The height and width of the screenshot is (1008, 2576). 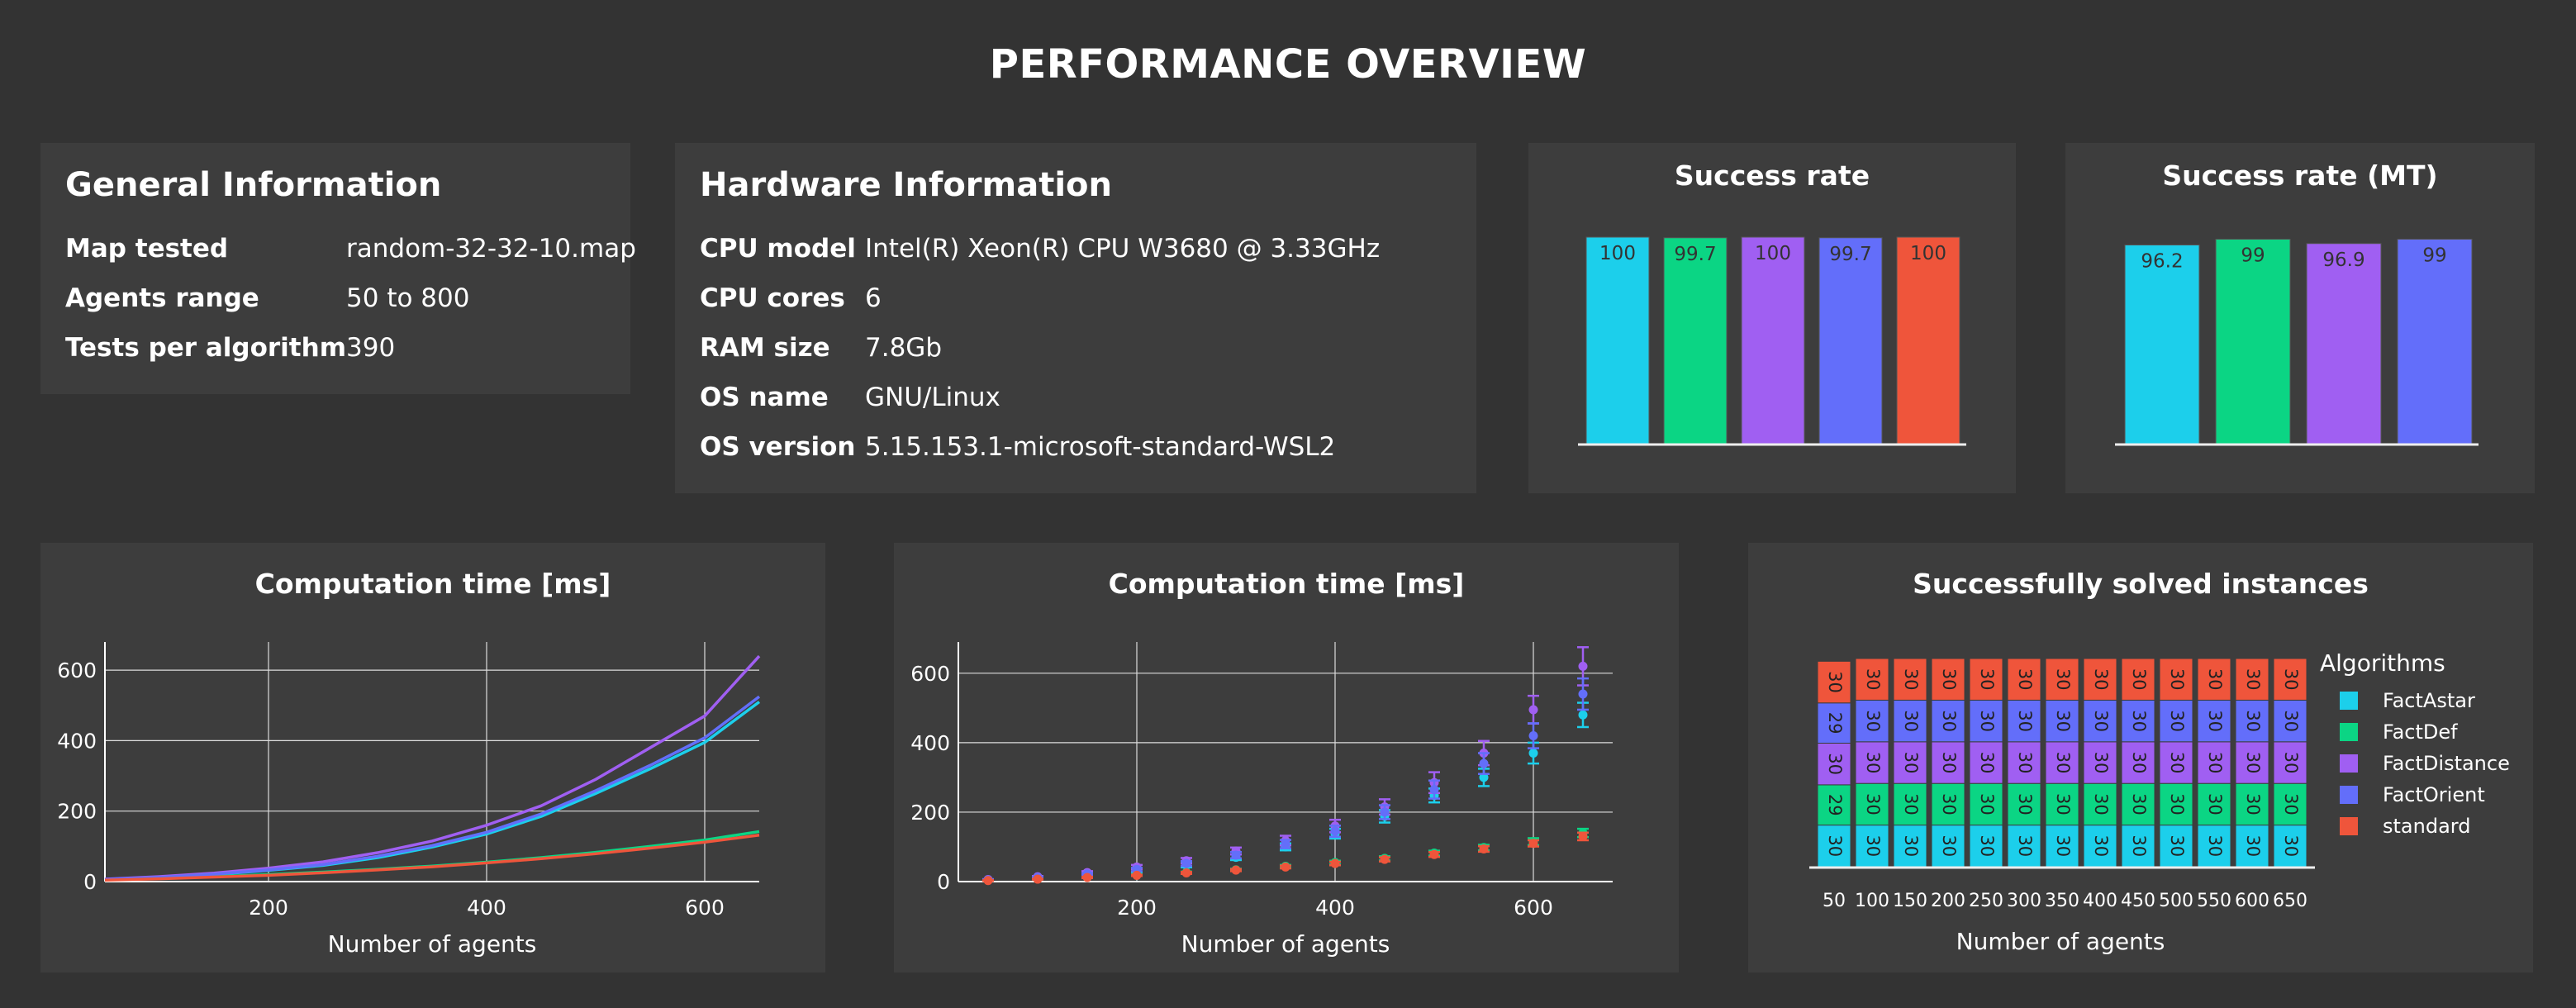 I want to click on info-label: Agents range, so click(x=162, y=298).